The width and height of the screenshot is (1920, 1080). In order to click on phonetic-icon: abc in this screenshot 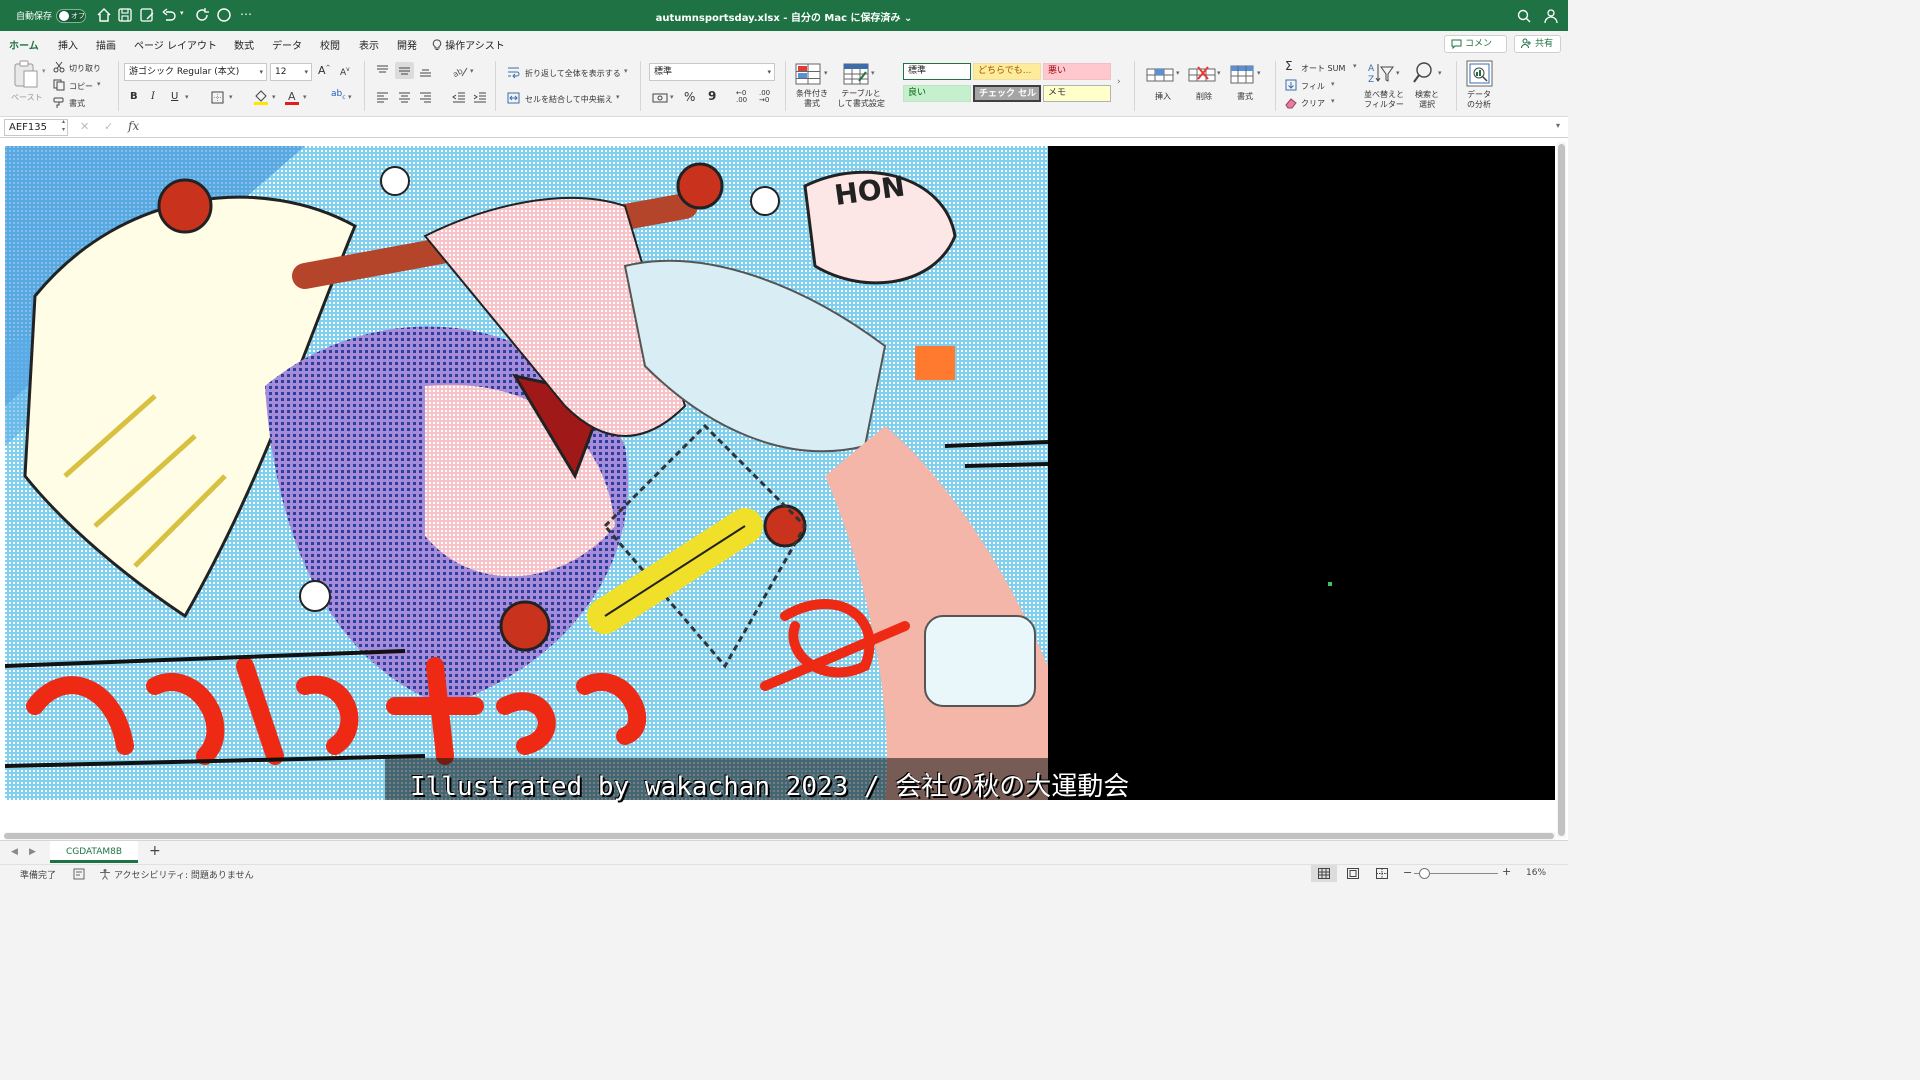, I will do `click(338, 95)`.